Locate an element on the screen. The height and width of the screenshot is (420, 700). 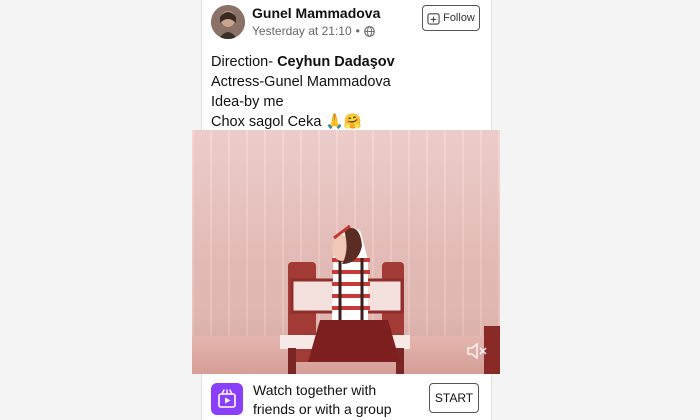
follow-button-label: Follow is located at coordinates (459, 18).